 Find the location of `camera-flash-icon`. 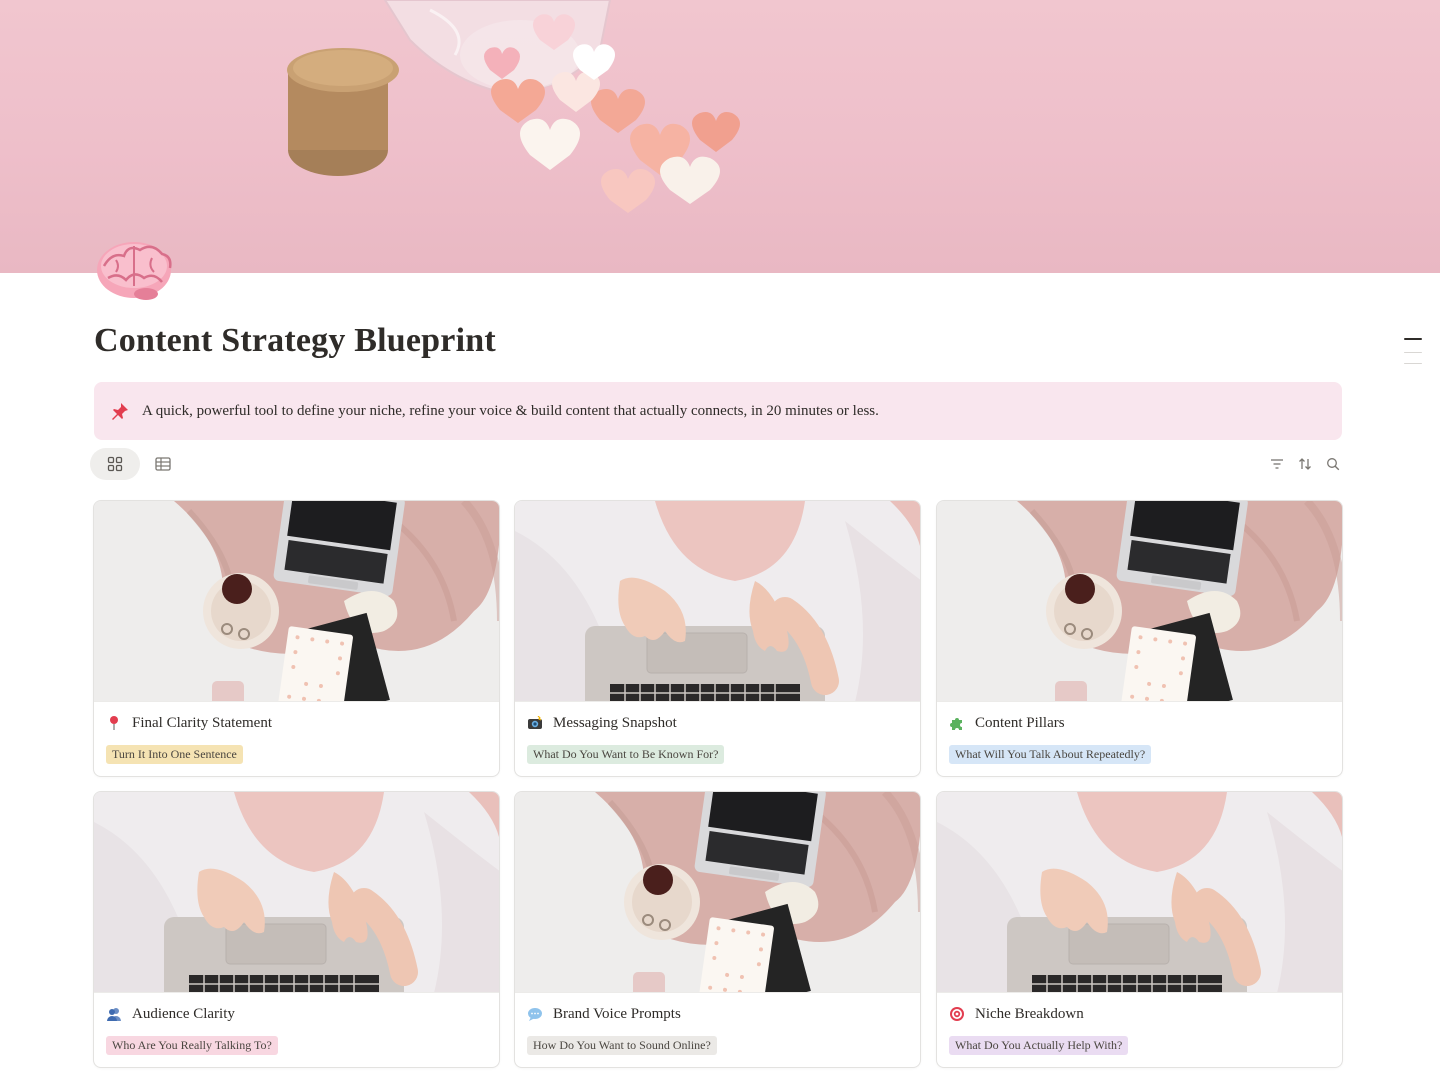

camera-flash-icon is located at coordinates (535, 723).